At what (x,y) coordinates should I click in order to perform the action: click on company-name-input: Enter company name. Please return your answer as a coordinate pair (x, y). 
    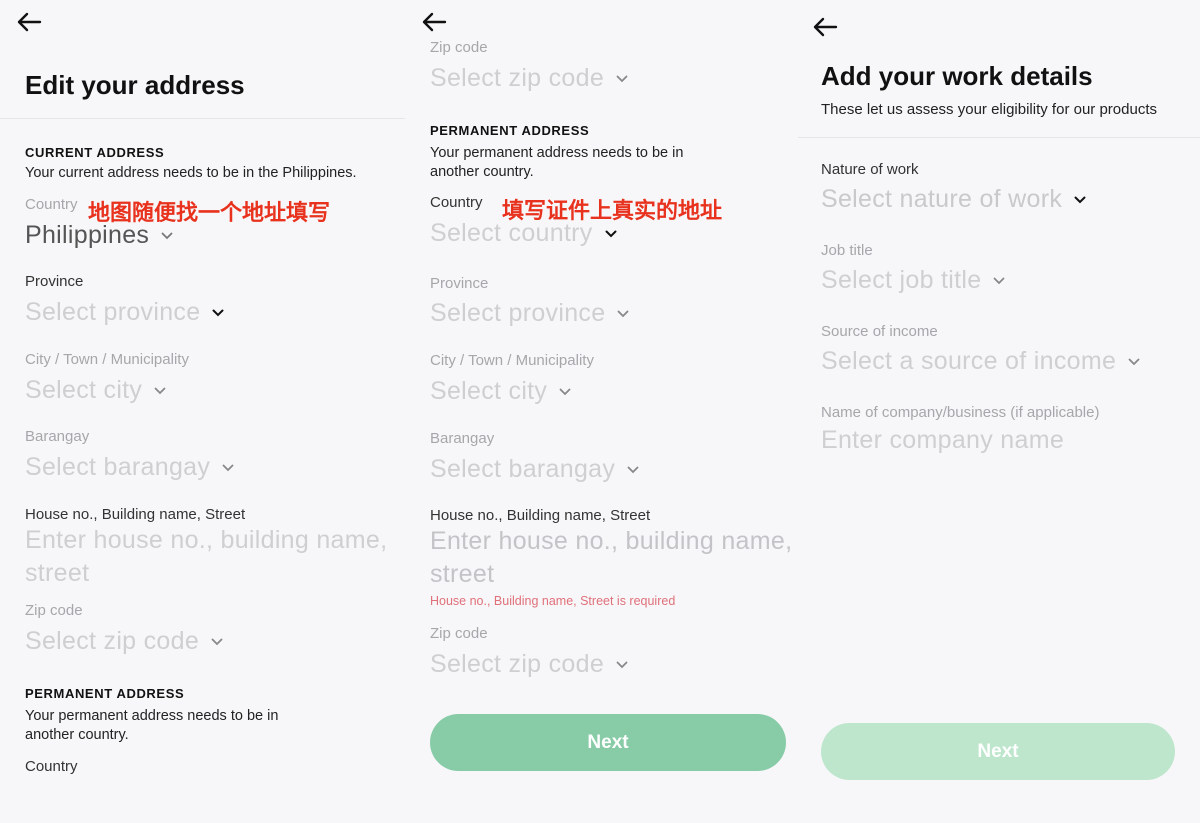
    Looking at the image, I should click on (942, 440).